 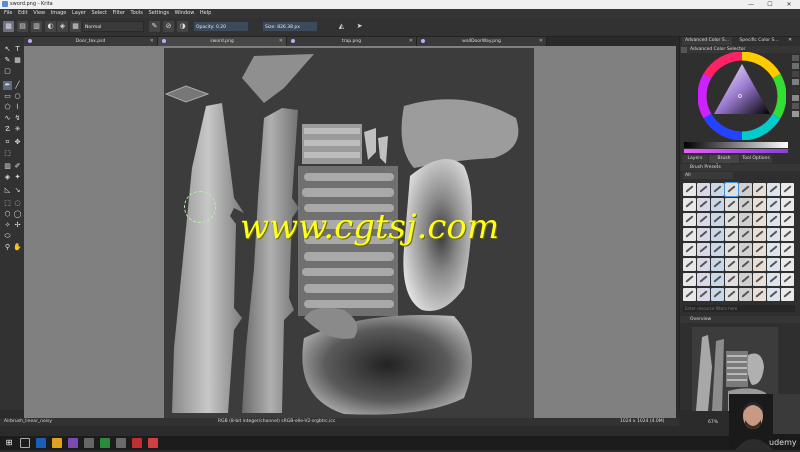 What do you see at coordinates (7, 96) in the screenshot?
I see `rectangle-tool-icon: ▭` at bounding box center [7, 96].